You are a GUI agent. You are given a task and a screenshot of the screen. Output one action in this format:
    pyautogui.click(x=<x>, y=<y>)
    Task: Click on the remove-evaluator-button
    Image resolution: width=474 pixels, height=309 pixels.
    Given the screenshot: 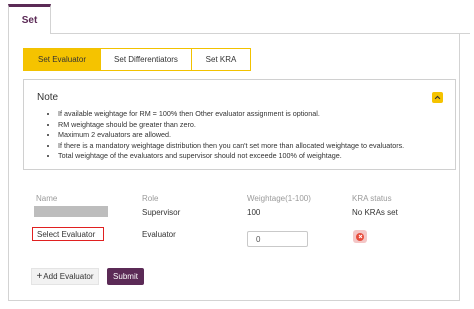 What is the action you would take?
    pyautogui.click(x=360, y=236)
    